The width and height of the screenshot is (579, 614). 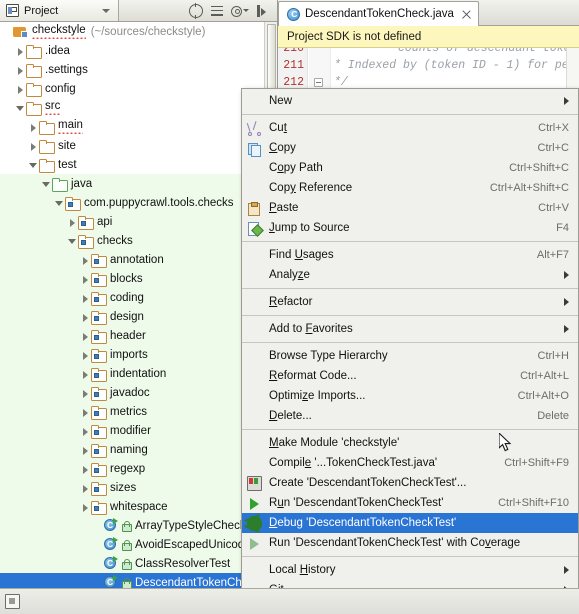 What do you see at coordinates (410, 255) in the screenshot?
I see `menu-item: Find Usages Alt+F7` at bounding box center [410, 255].